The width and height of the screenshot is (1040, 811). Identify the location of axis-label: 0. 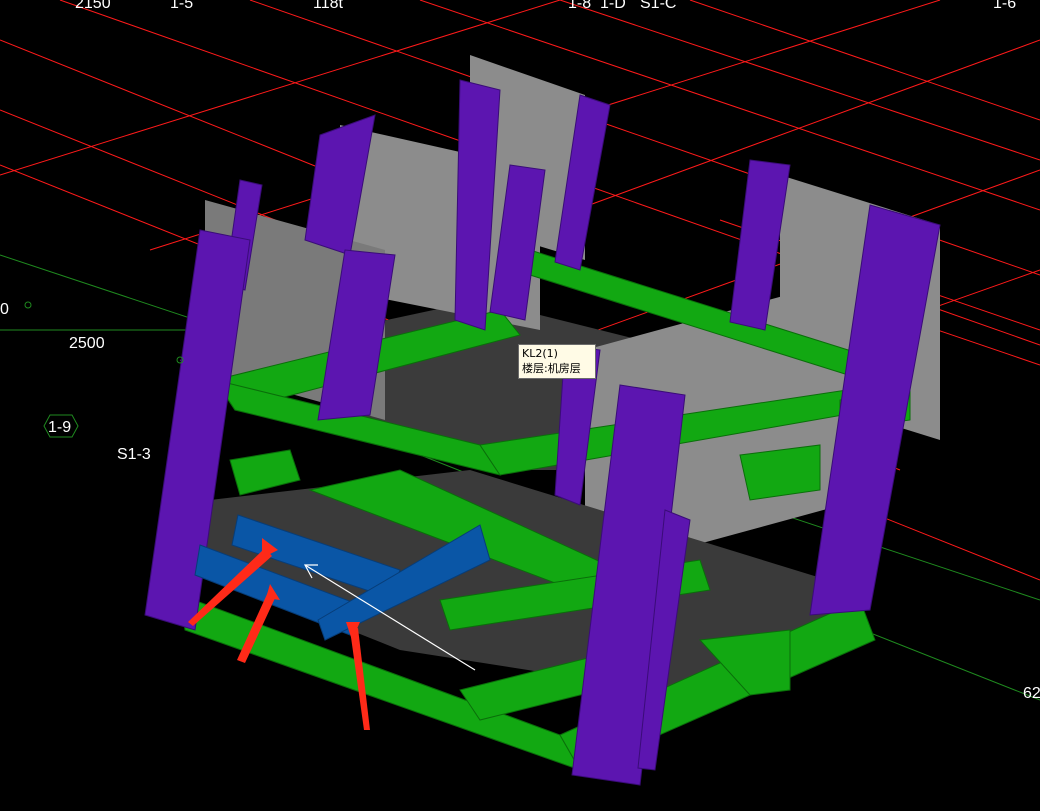
(4, 309).